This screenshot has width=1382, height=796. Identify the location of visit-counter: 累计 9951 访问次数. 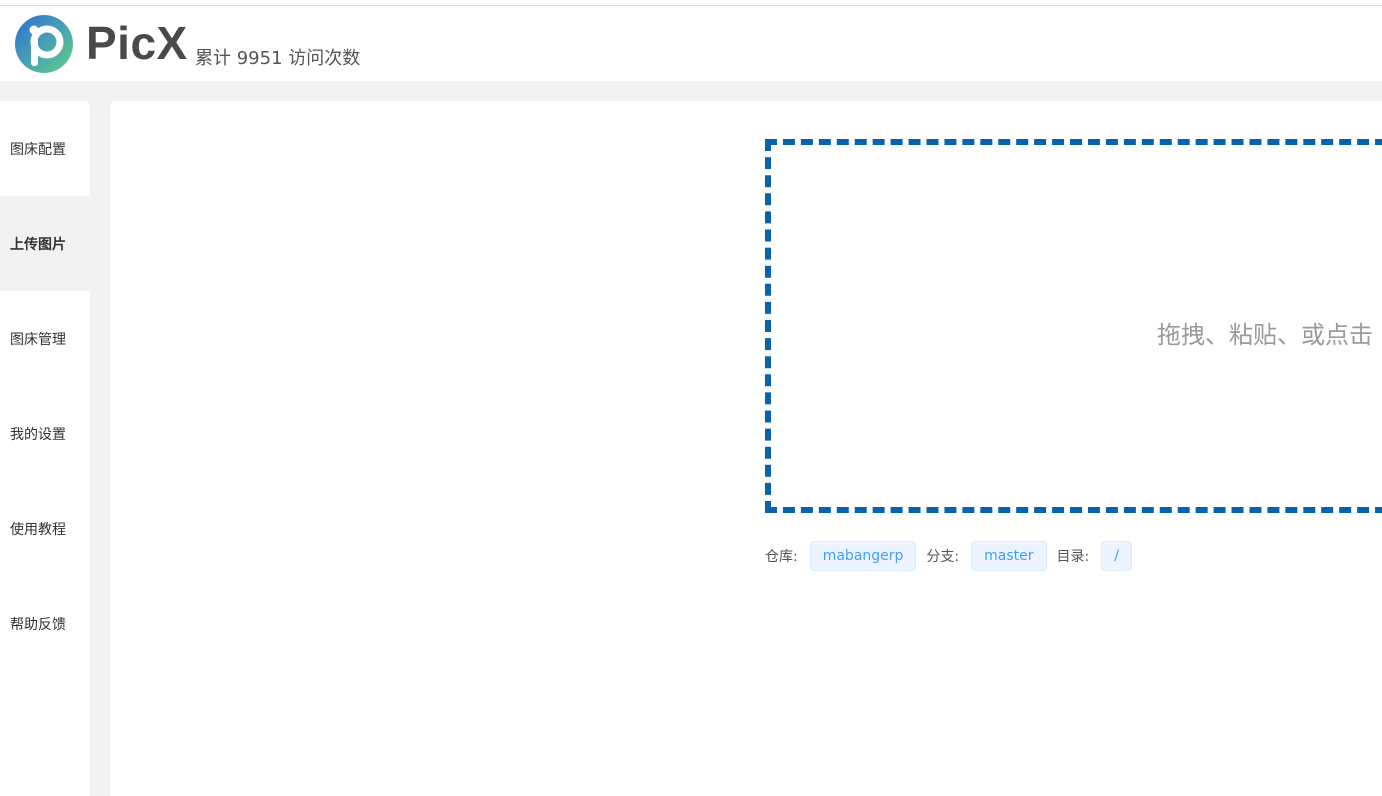
(278, 58).